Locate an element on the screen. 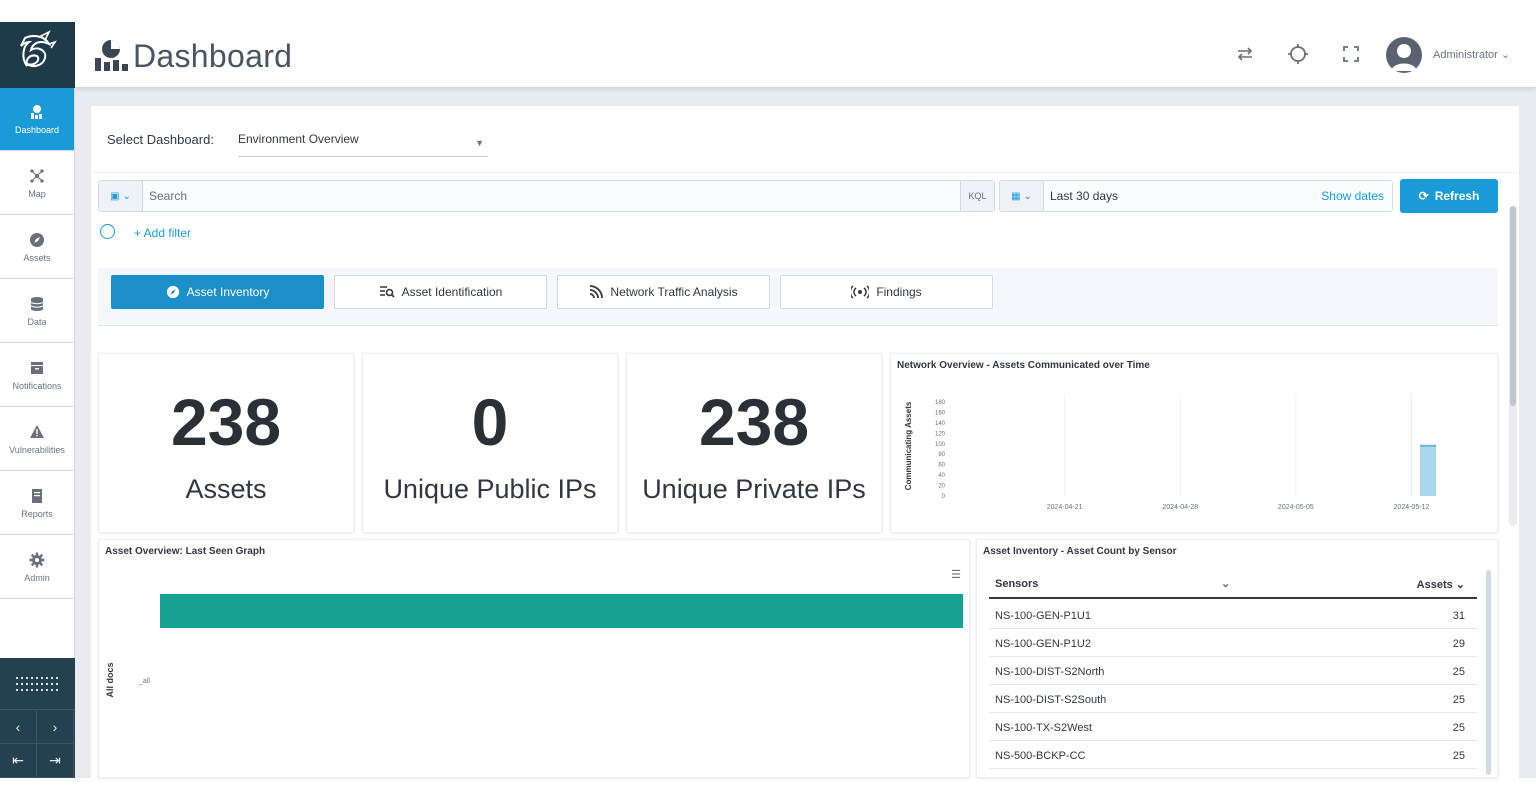  search-bar: ▣ ⌄ Search KQL is located at coordinates (546, 196).